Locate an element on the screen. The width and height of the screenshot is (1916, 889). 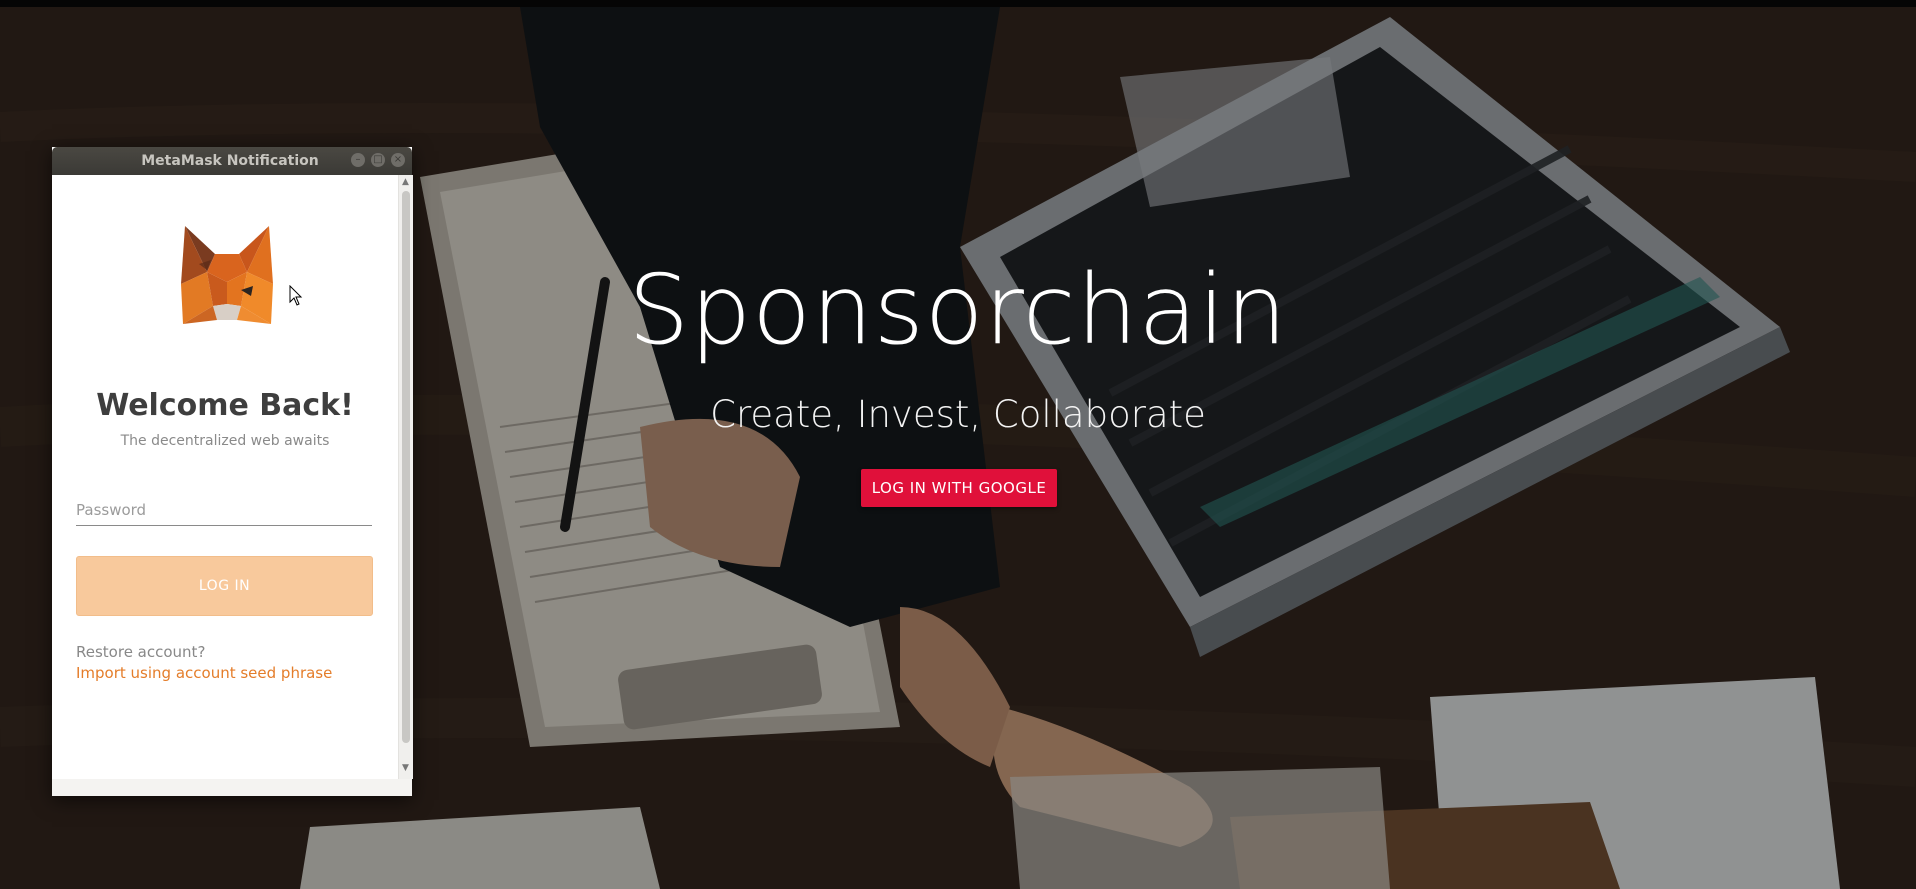
window-titlebar: MetaMask Notification – □ × is located at coordinates (232, 161).